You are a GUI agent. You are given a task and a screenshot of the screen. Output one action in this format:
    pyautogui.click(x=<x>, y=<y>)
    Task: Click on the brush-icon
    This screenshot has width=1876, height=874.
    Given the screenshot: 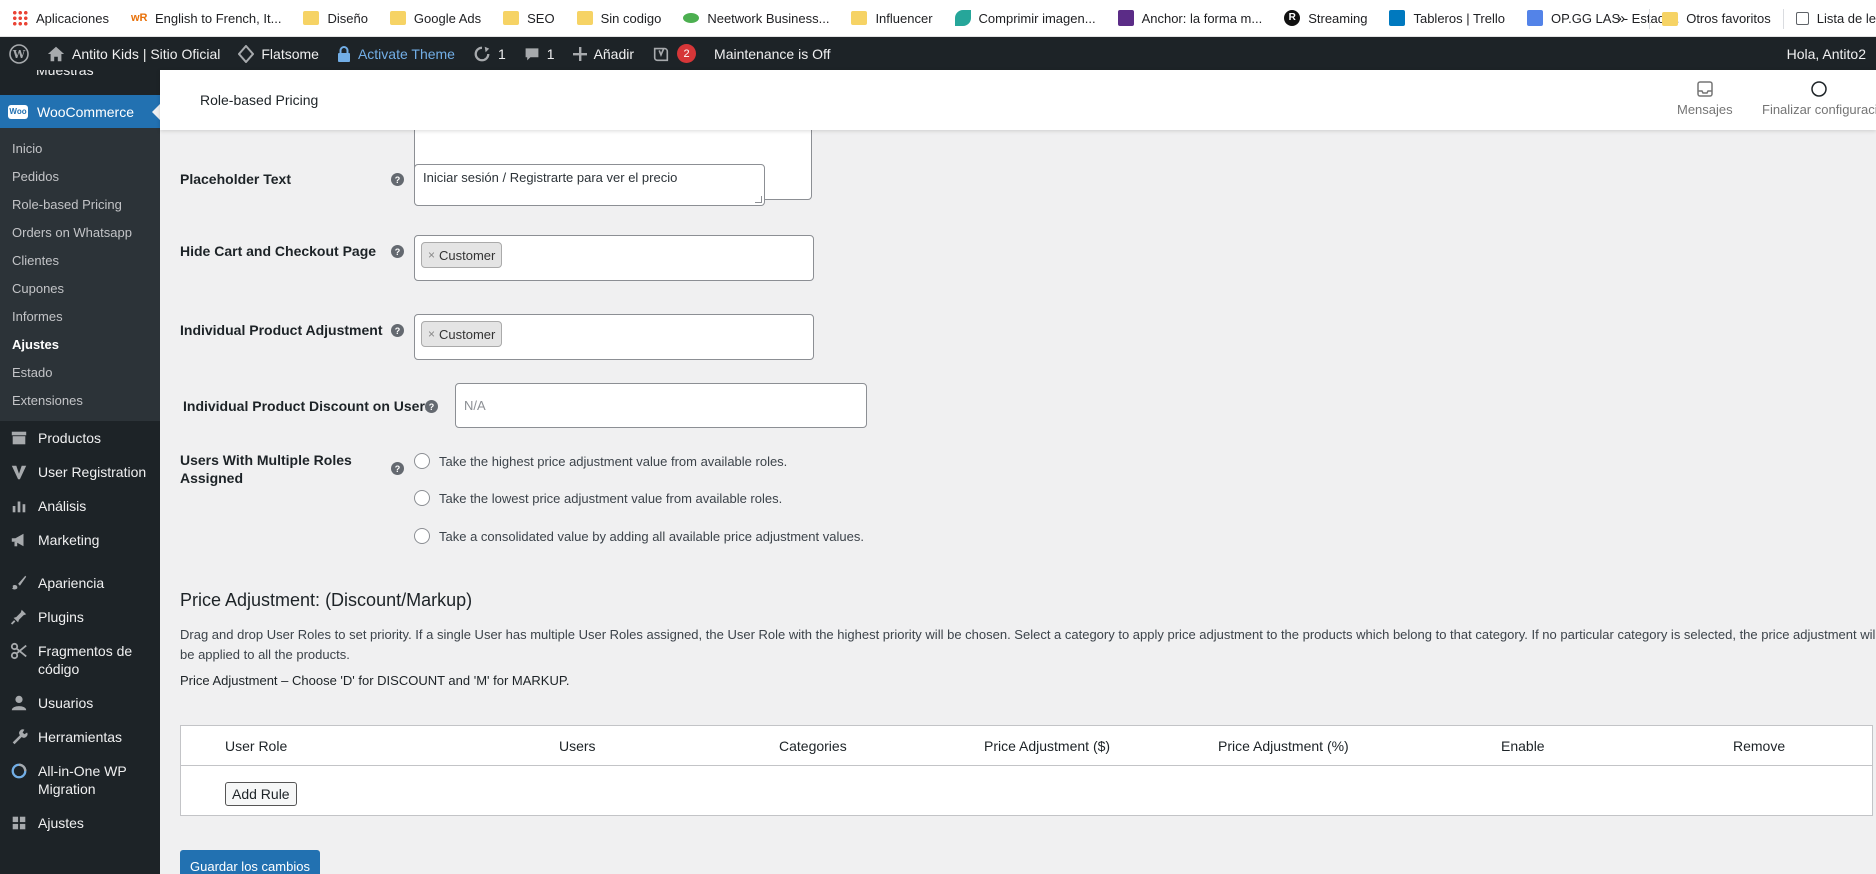 What is the action you would take?
    pyautogui.click(x=19, y=582)
    